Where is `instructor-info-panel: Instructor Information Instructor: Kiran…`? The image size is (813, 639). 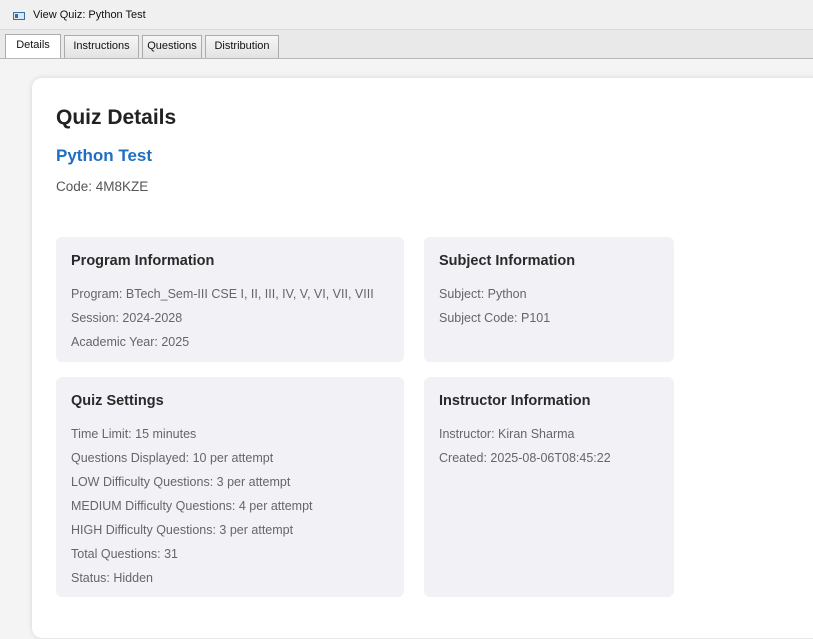 instructor-info-panel: Instructor Information Instructor: Kiran… is located at coordinates (549, 487).